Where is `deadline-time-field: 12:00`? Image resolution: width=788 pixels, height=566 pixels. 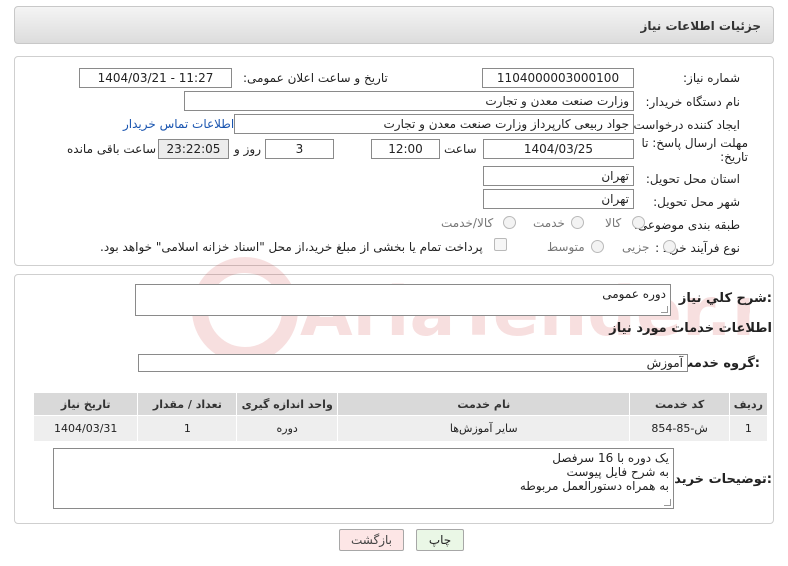 deadline-time-field: 12:00 is located at coordinates (405, 149).